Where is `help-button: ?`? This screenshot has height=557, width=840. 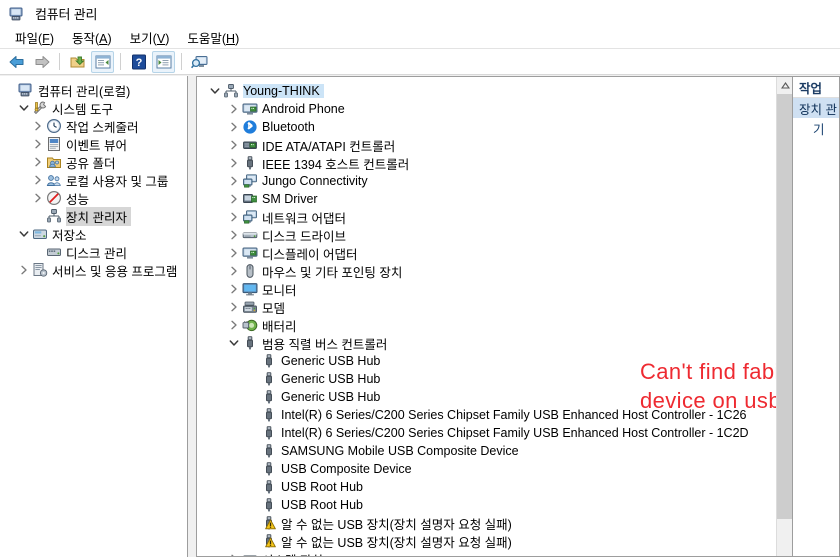 help-button: ? is located at coordinates (138, 62).